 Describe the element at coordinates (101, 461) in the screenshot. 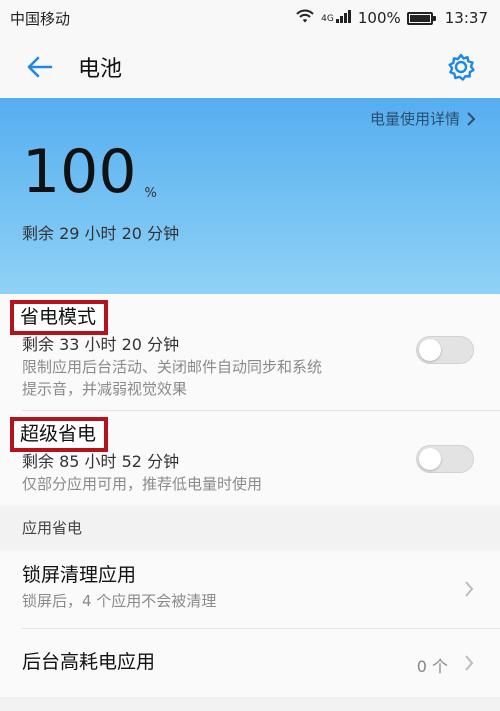

I see `ultra-power-saving-remaining: 剩余 85 小时 52 分钟` at that location.